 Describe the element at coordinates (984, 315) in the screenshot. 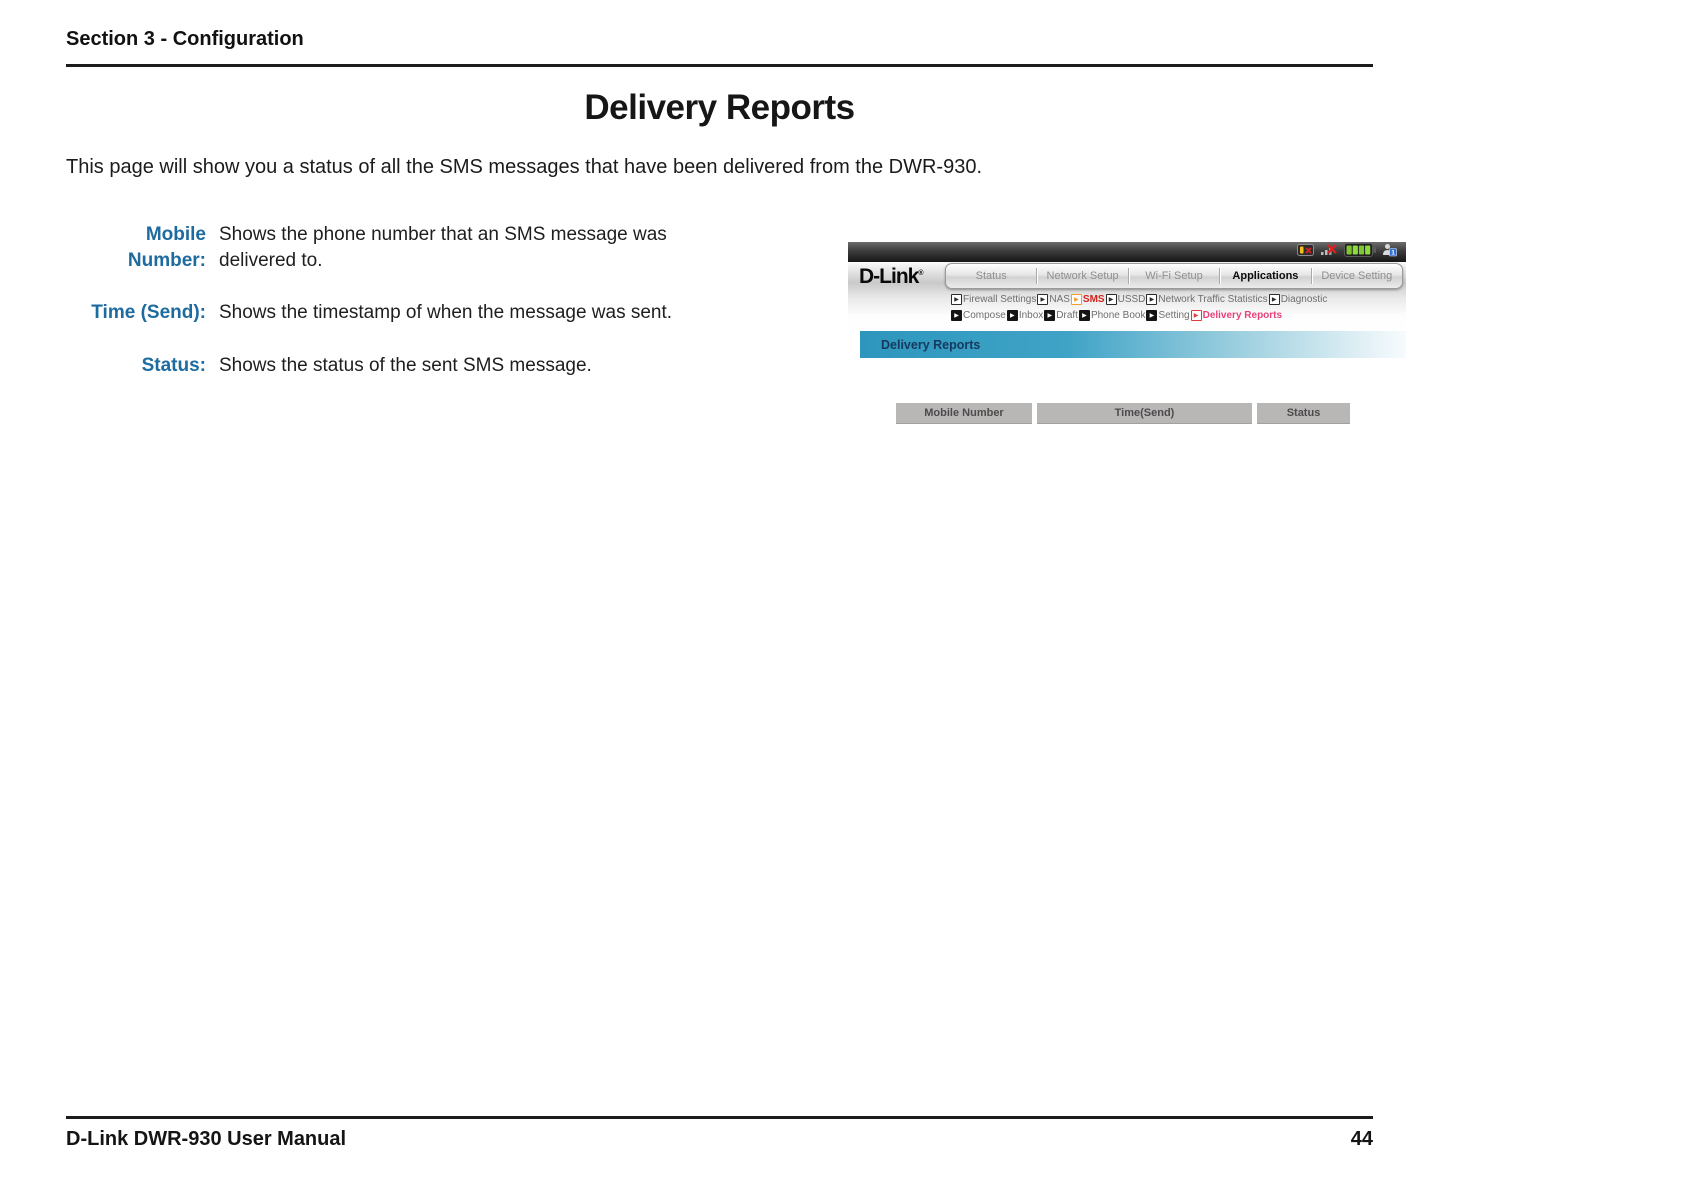

I see `subnav-label: Compose` at that location.